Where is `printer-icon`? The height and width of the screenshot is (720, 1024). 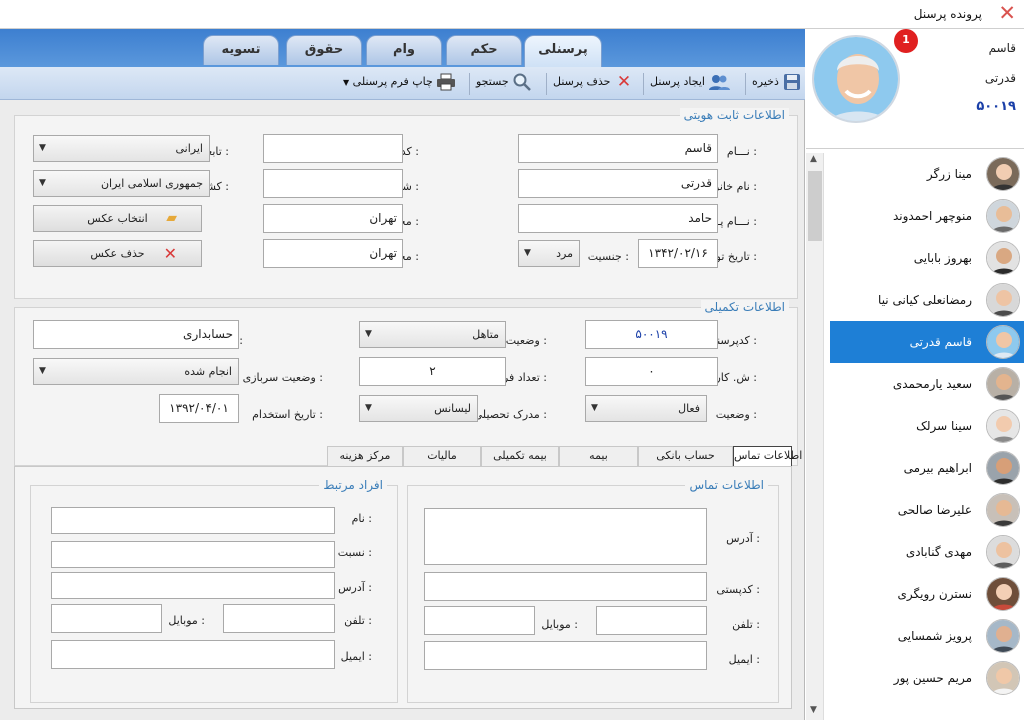
printer-icon is located at coordinates (446, 82).